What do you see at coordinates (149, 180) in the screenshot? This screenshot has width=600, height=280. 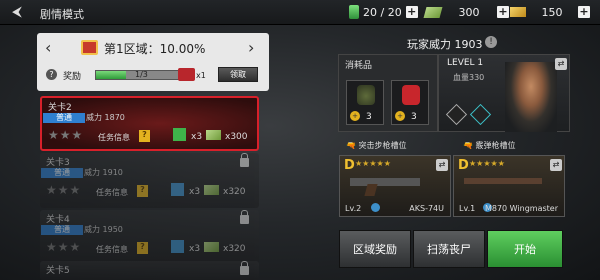 I see `stage-card: 关卡3 普通 威力 1910 ★★★ 任务信息 ? x3 x320` at bounding box center [149, 180].